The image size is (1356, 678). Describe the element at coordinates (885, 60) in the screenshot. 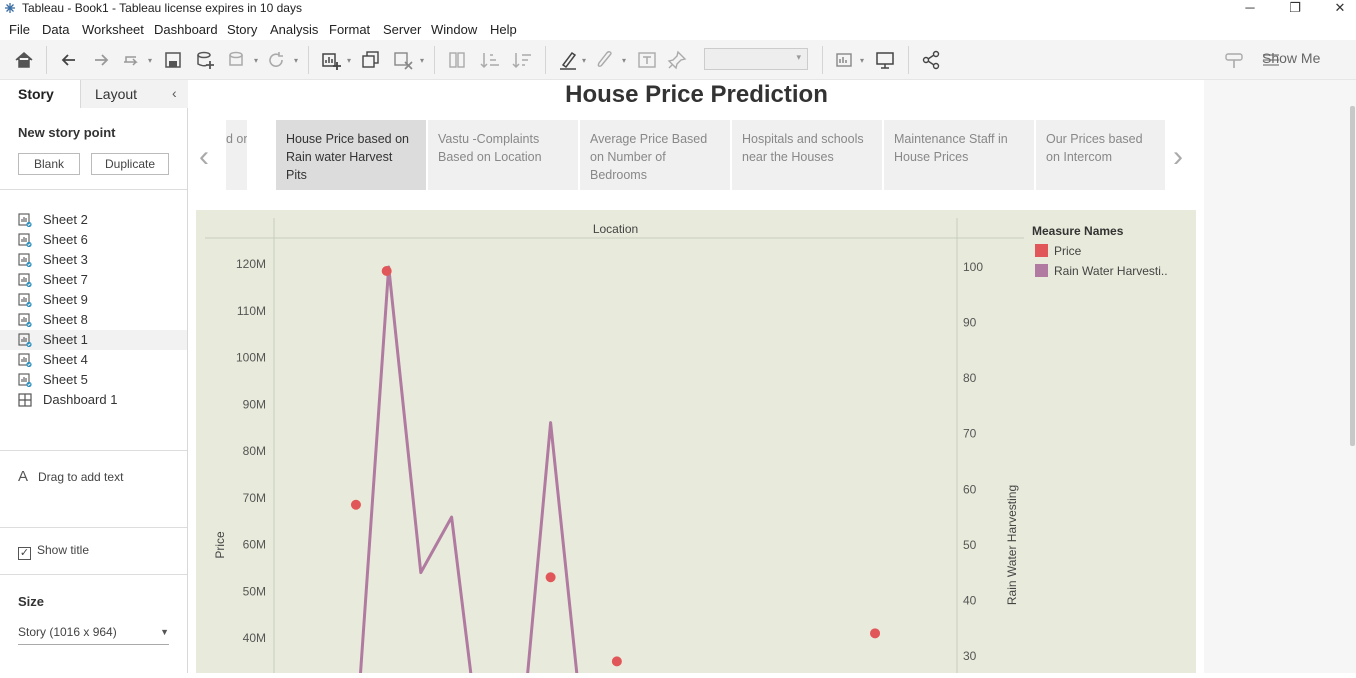

I see `presentation-icon` at that location.